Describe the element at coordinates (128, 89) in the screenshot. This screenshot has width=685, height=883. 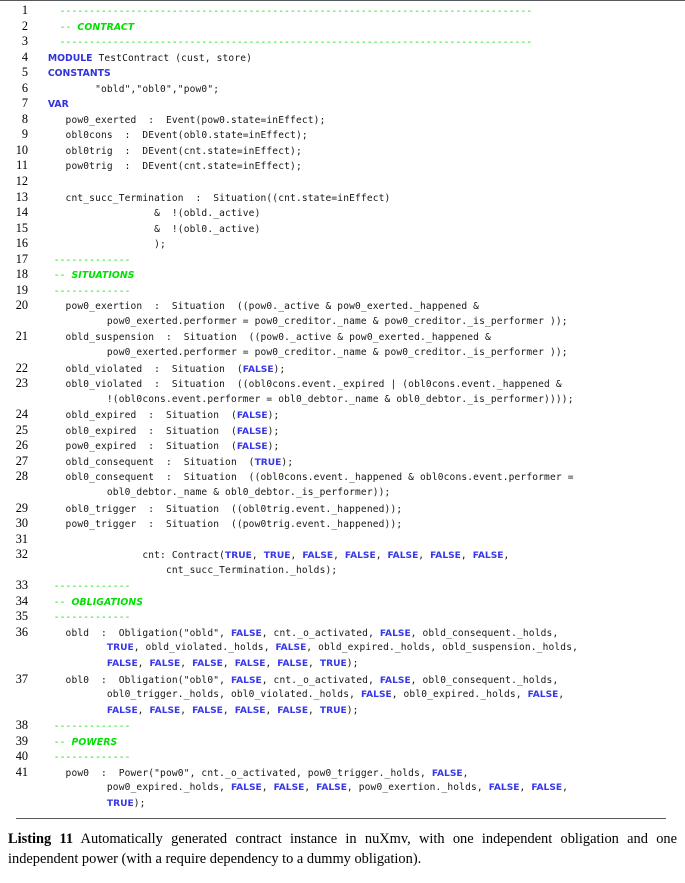
I see `code-token-plain: "obld","obl0","pow0";` at that location.